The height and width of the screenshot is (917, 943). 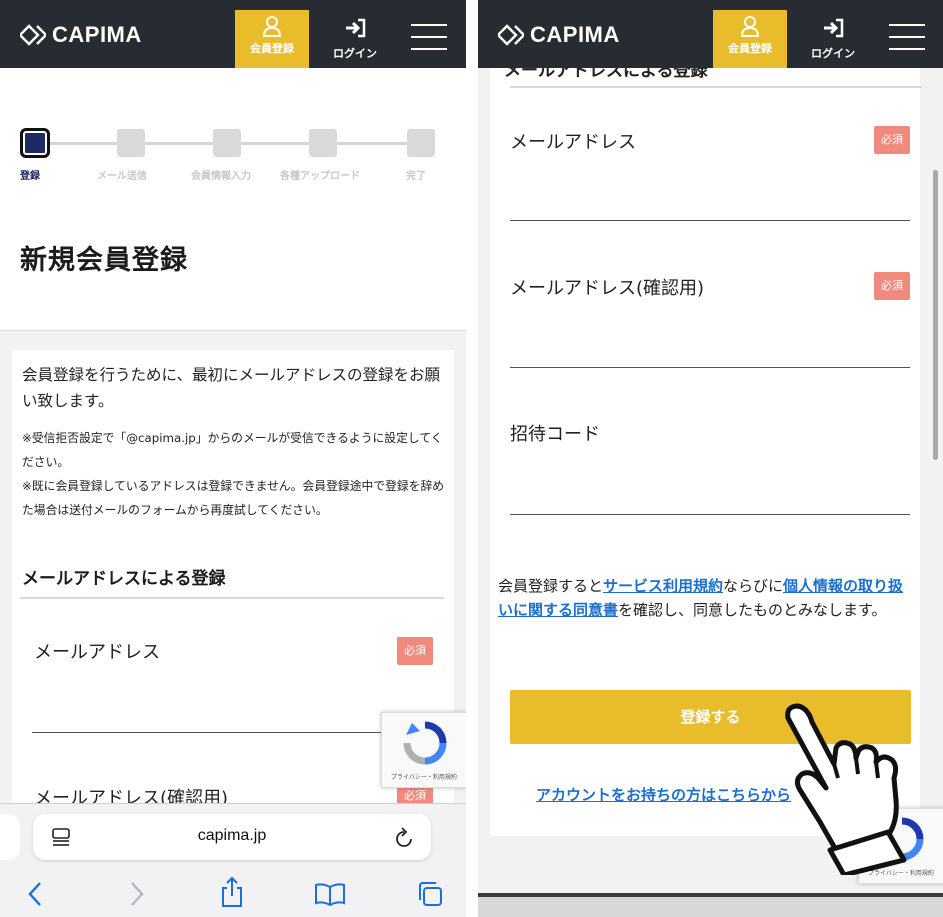 I want to click on scrollbar, so click(x=935, y=315).